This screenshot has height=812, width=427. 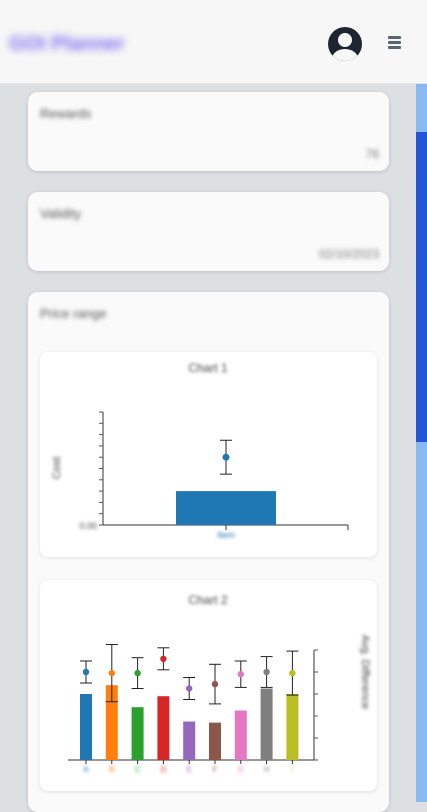 I want to click on x-tick-label: A, so click(x=86, y=769).